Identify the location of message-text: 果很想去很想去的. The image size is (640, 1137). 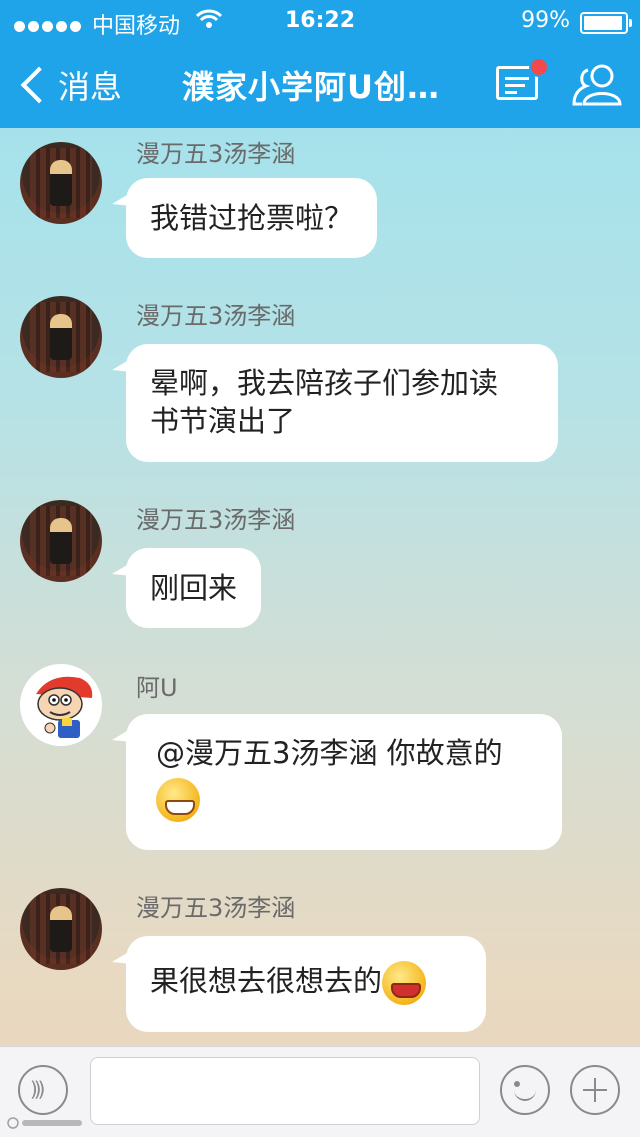
(266, 981).